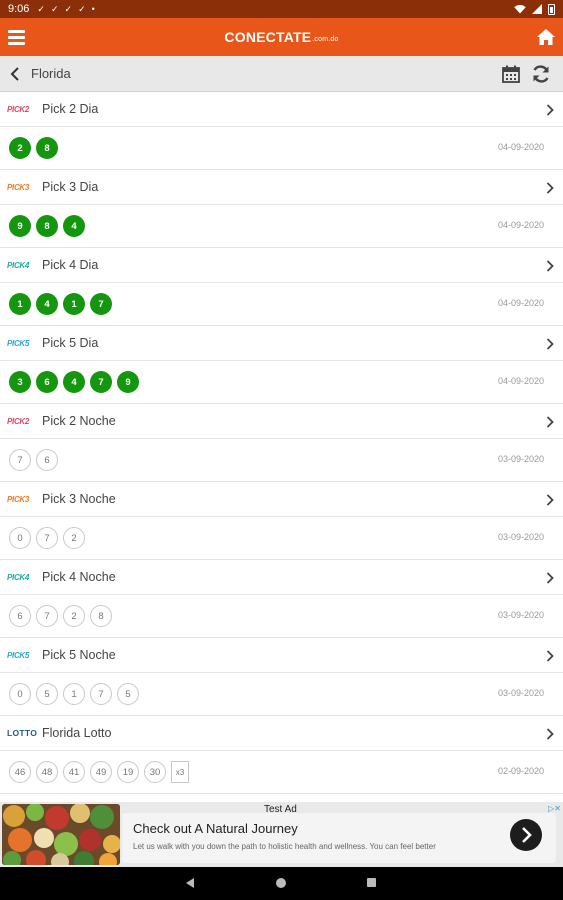 The width and height of the screenshot is (563, 900). I want to click on status-time: 9:06, so click(19, 9).